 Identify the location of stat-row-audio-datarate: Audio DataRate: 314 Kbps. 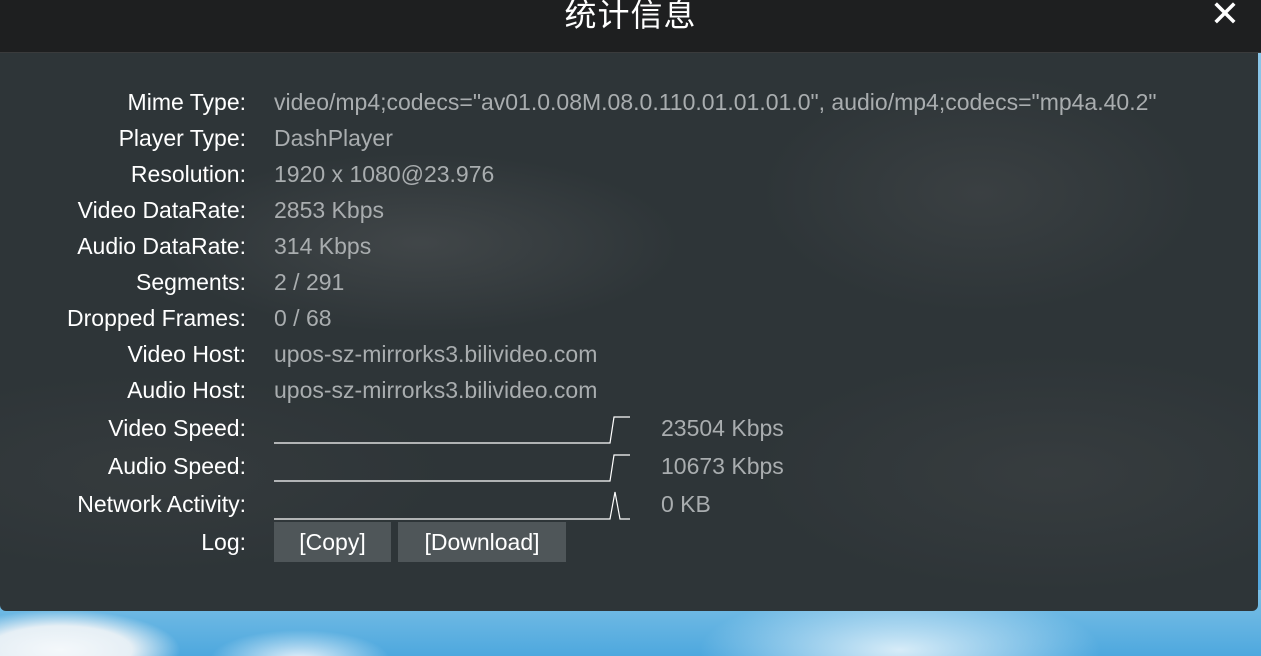
(629, 246).